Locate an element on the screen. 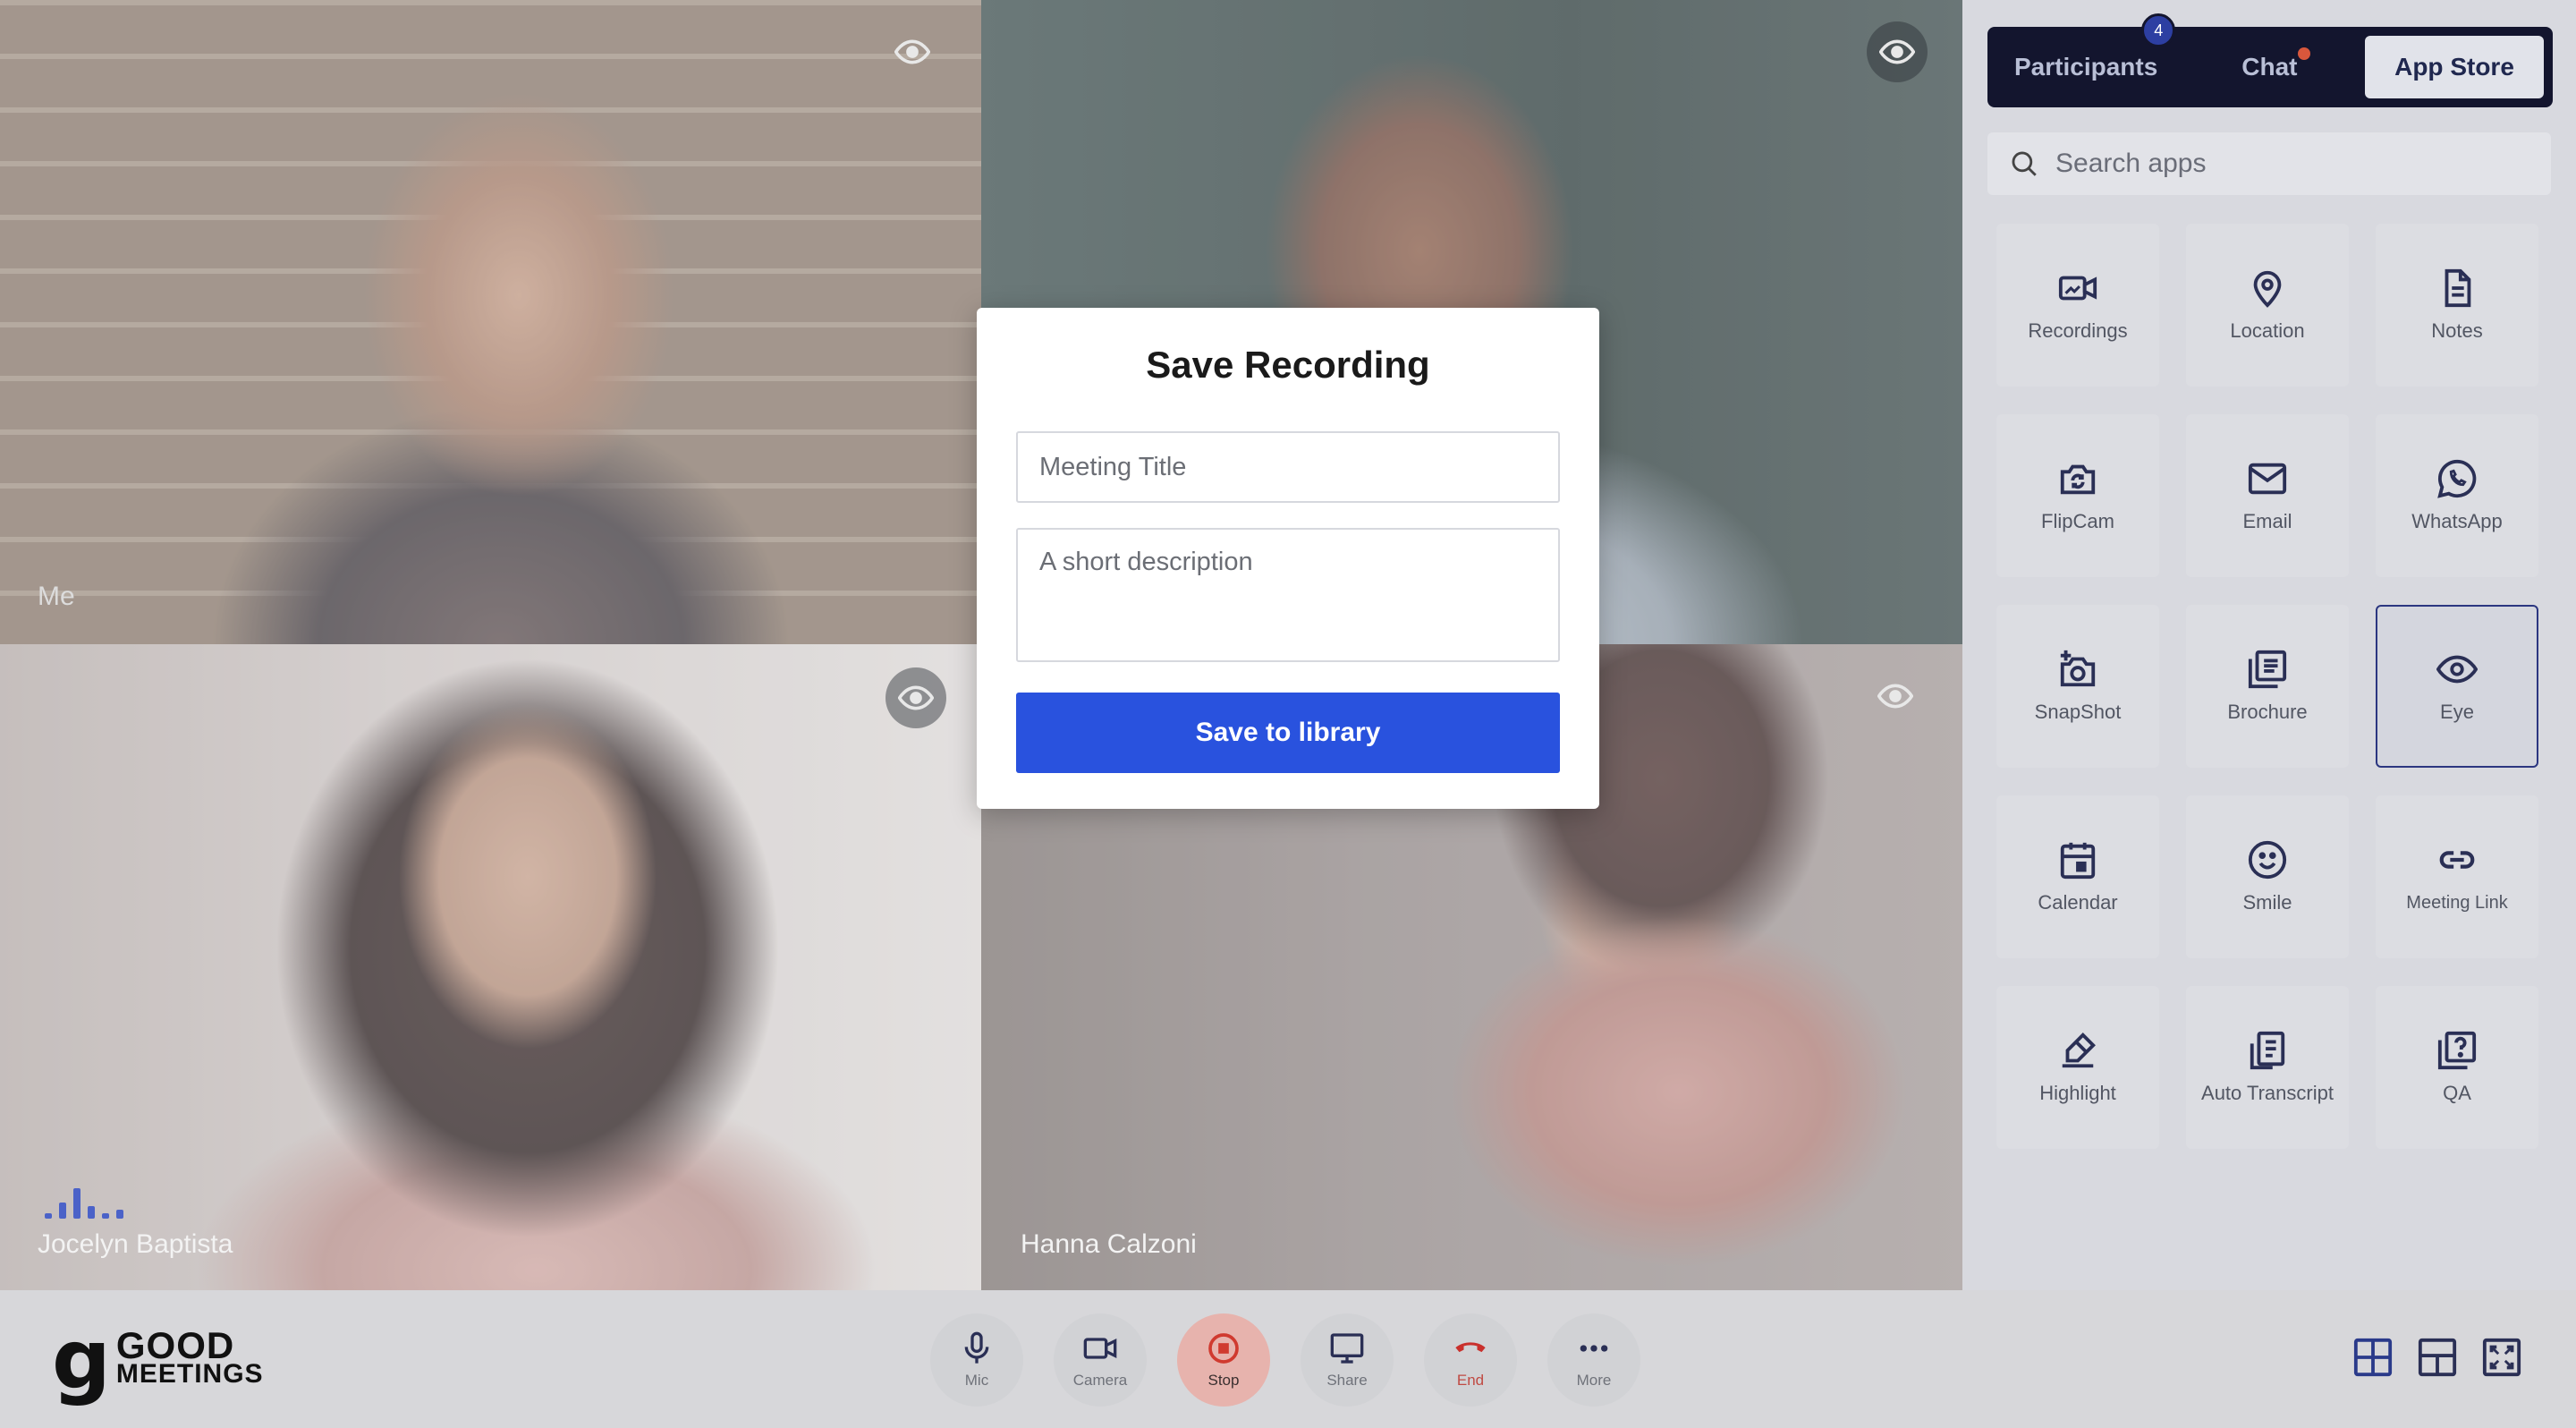 The image size is (2576, 1428). more-button: More is located at coordinates (1593, 1360).